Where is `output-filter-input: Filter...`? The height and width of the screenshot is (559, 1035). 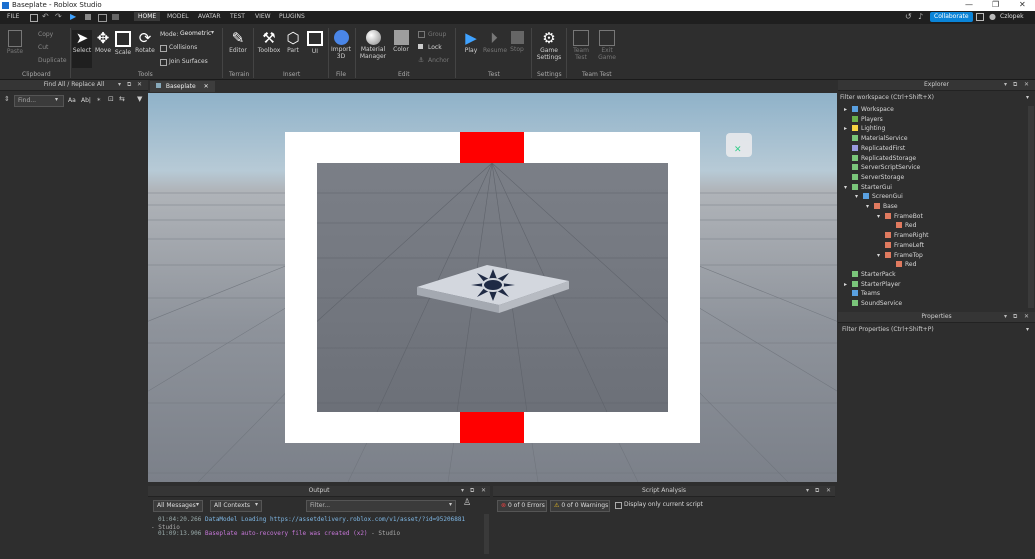
output-filter-input: Filter... is located at coordinates (381, 506).